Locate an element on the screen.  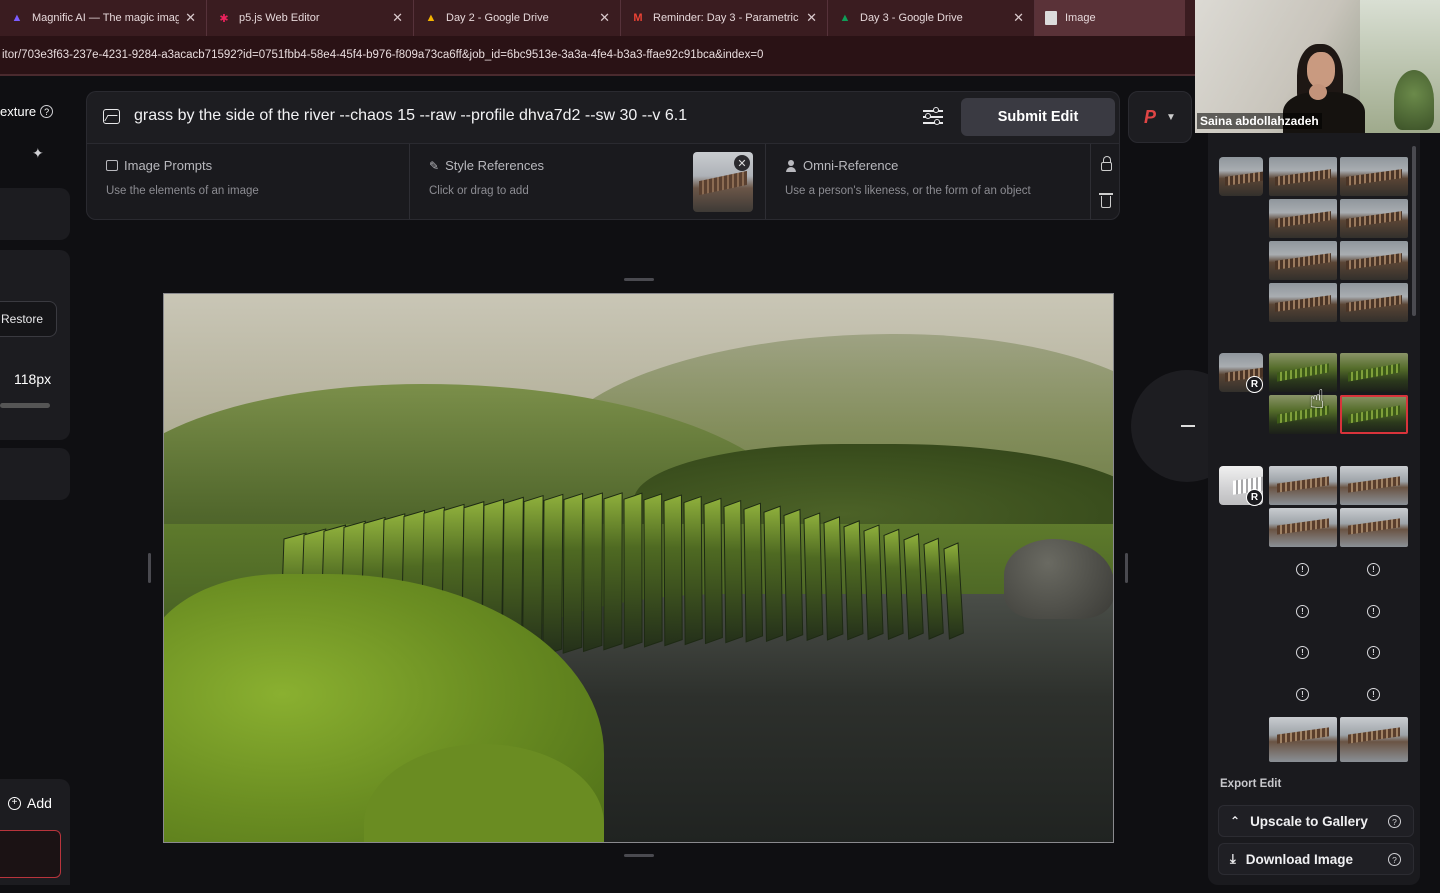
restore-button: Restore is located at coordinates (28, 319).